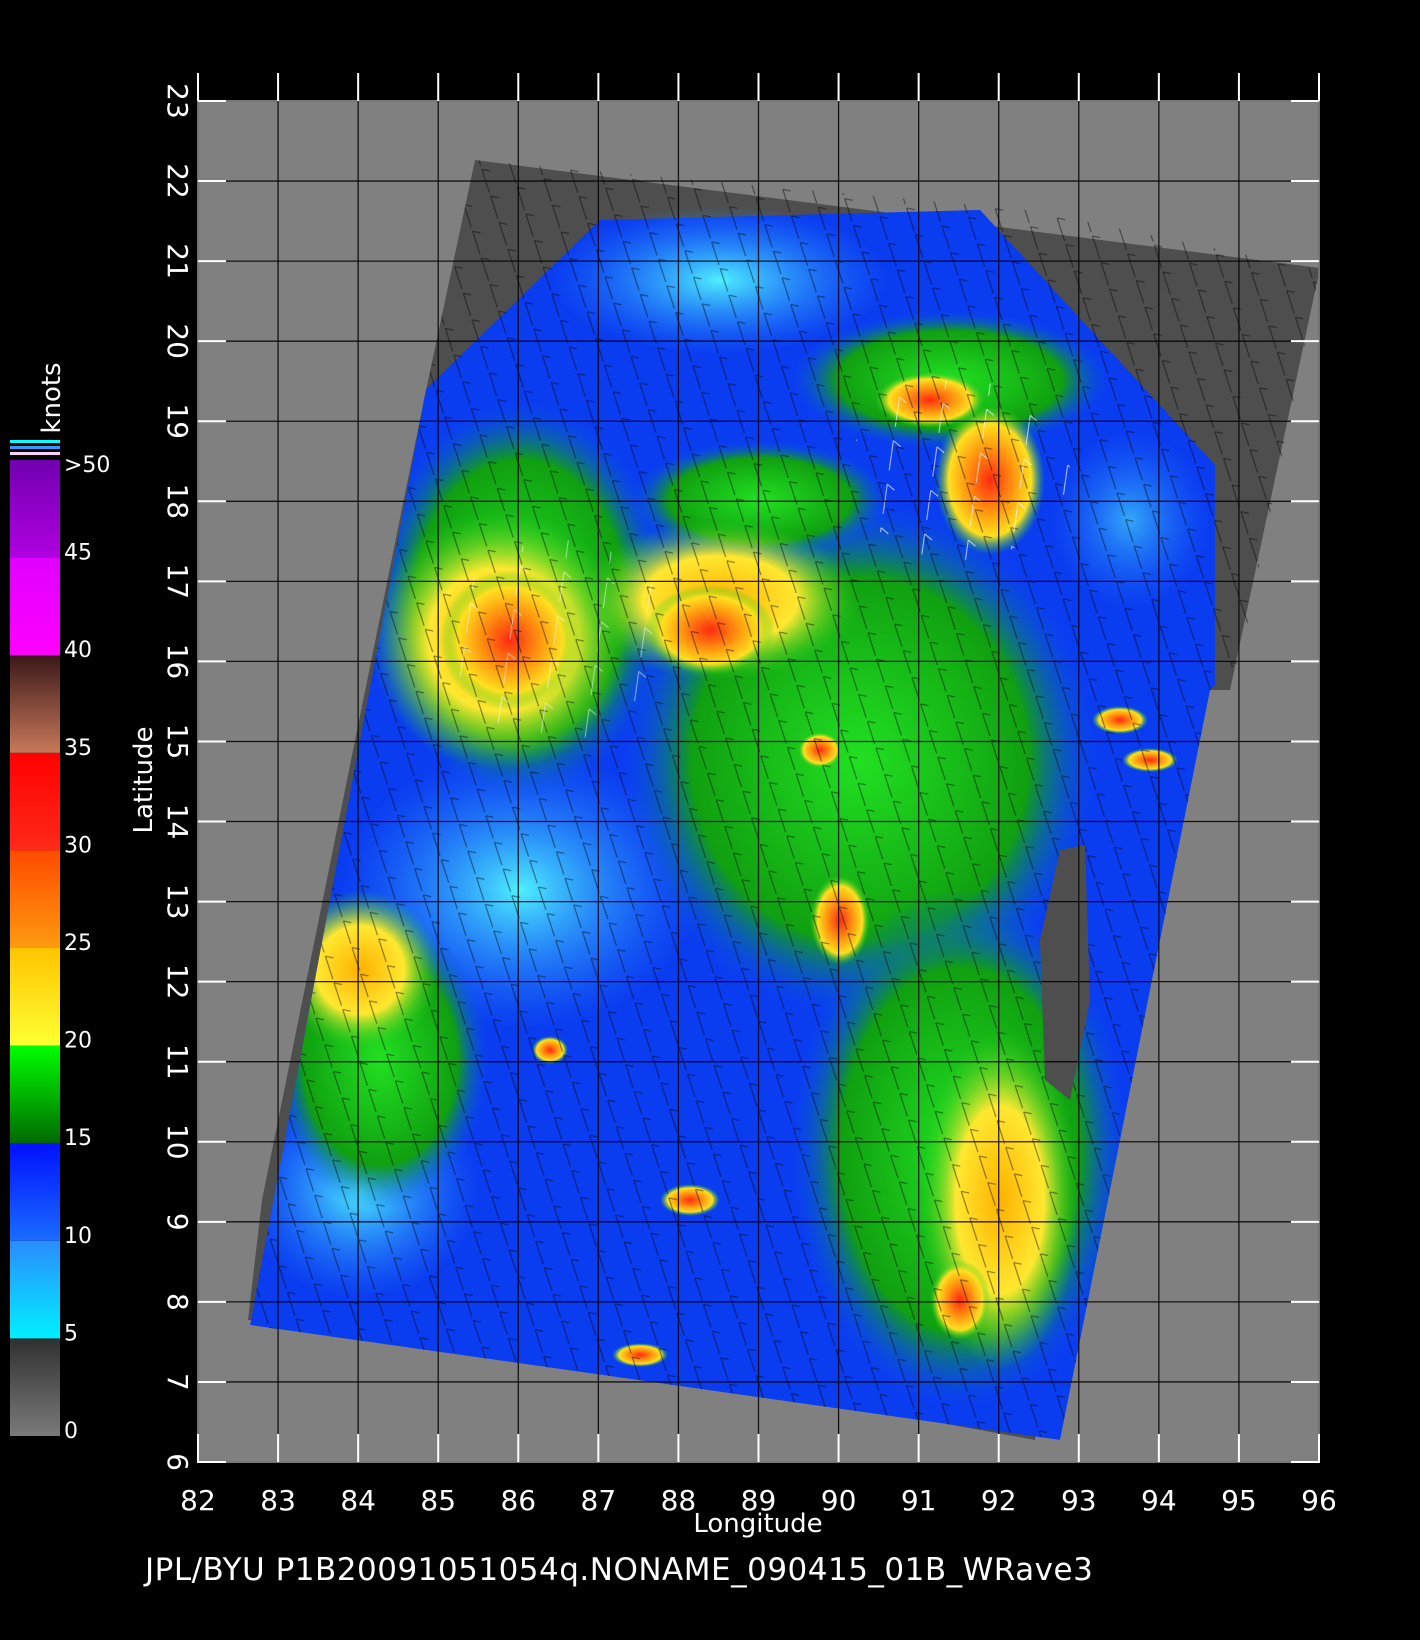 This screenshot has height=1640, width=1420. I want to click on colorbar-label: 15, so click(78, 1138).